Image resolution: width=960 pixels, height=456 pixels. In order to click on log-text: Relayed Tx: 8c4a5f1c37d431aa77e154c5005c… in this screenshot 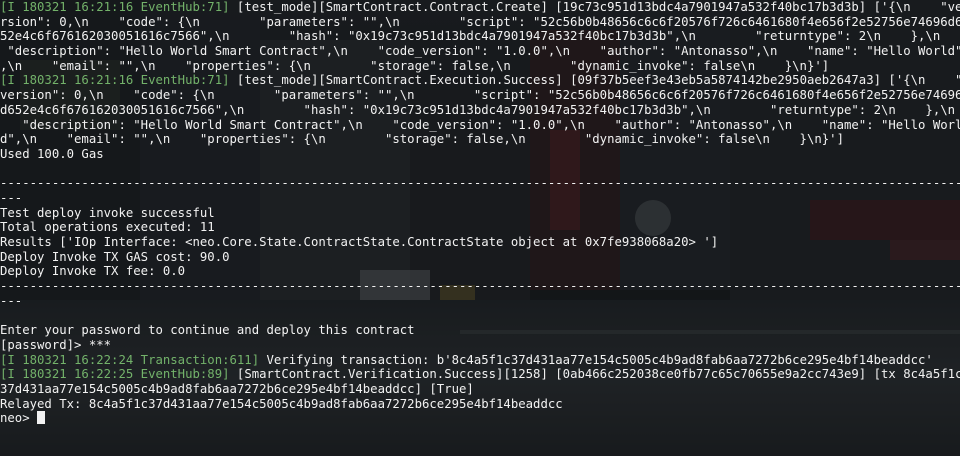, I will do `click(281, 403)`.